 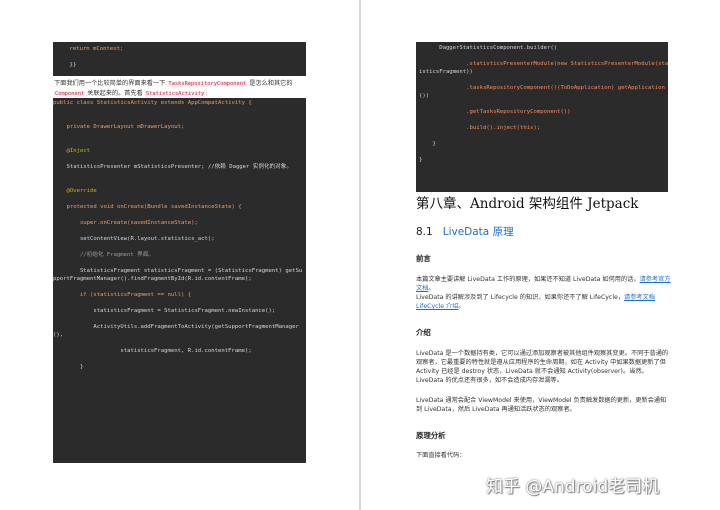 I want to click on preface-line1-end: 。, so click(x=431, y=288).